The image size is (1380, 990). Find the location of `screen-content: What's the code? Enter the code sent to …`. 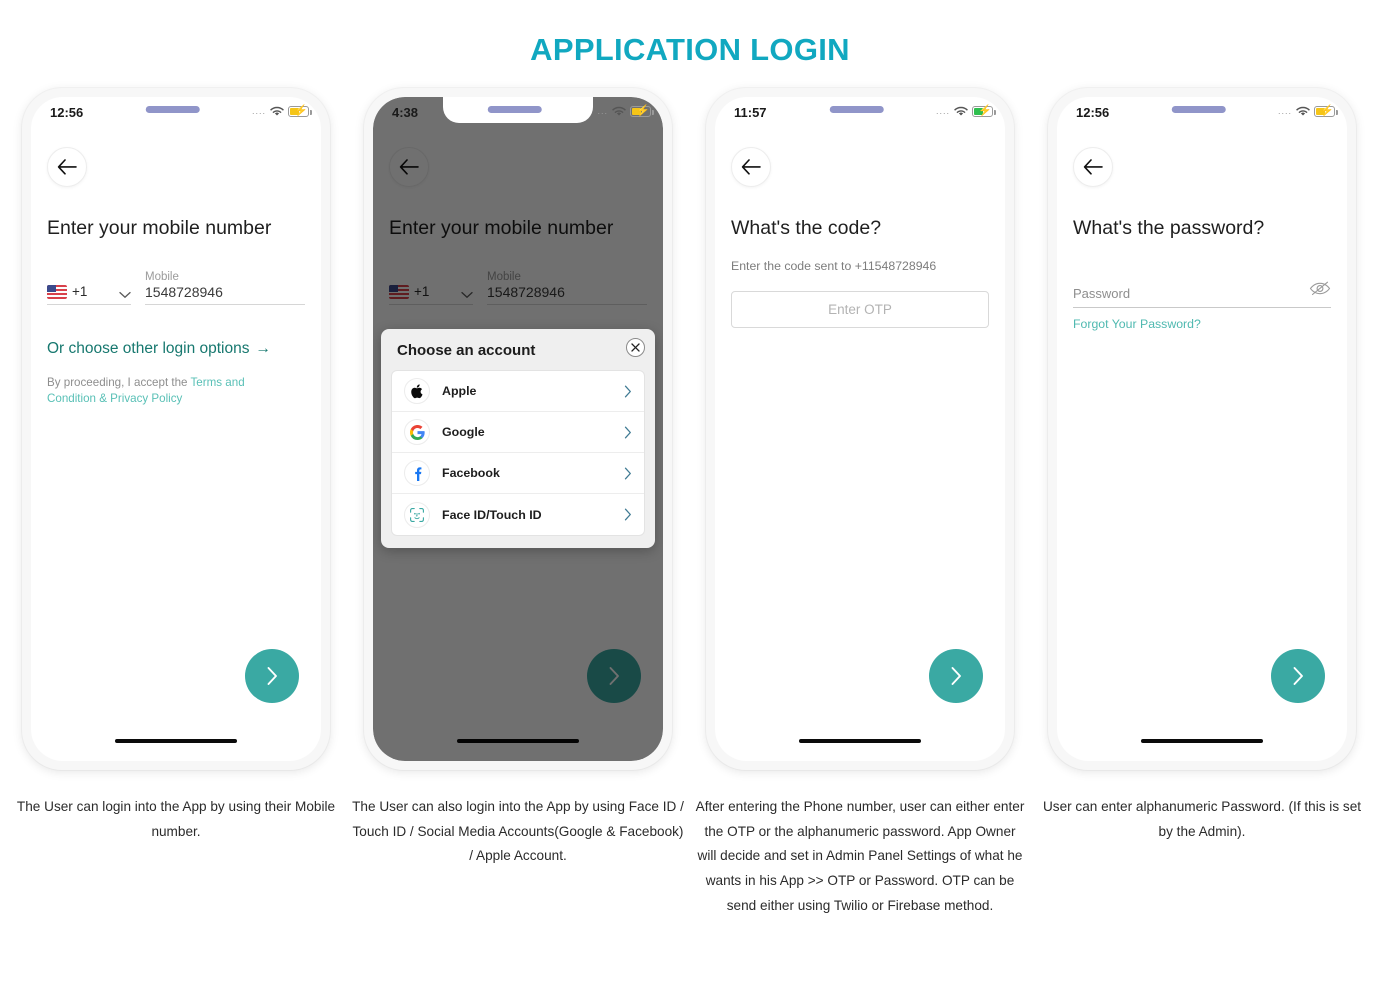

screen-content: What's the code? Enter the code sent to … is located at coordinates (860, 445).